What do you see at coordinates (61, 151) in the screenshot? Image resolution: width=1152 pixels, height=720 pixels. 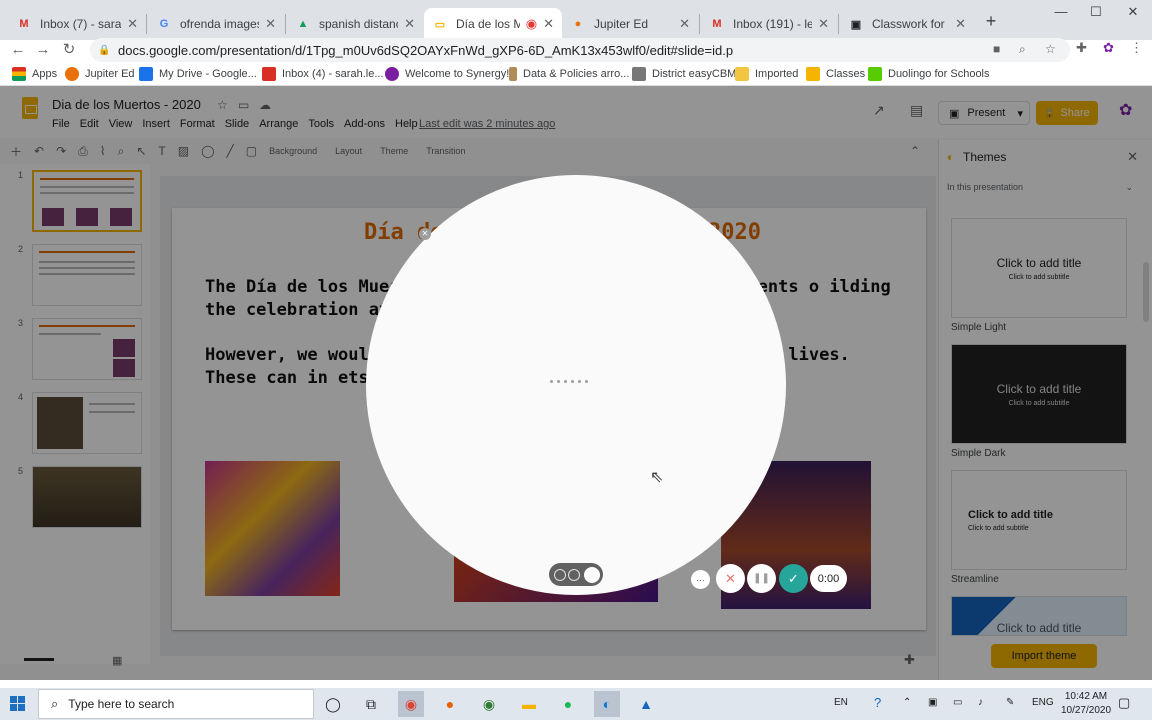 I see `redo-icon: ↷` at bounding box center [61, 151].